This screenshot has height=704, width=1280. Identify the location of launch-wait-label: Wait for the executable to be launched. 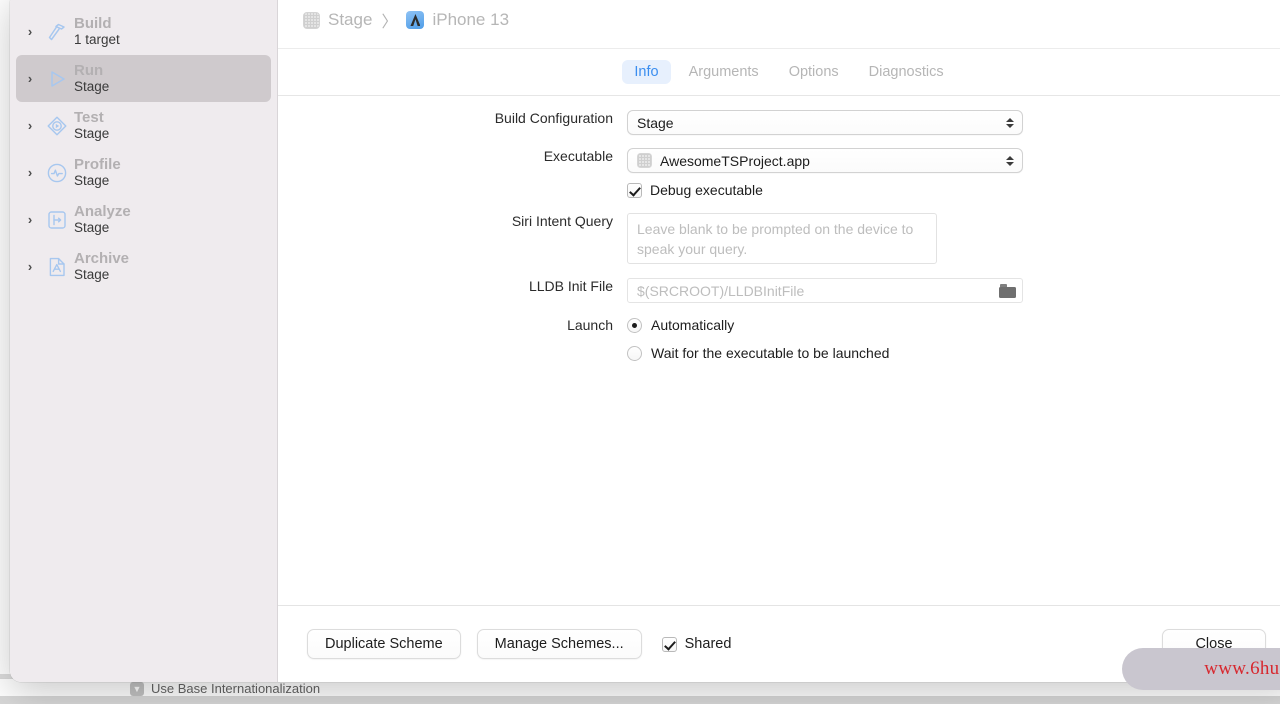
(770, 353).